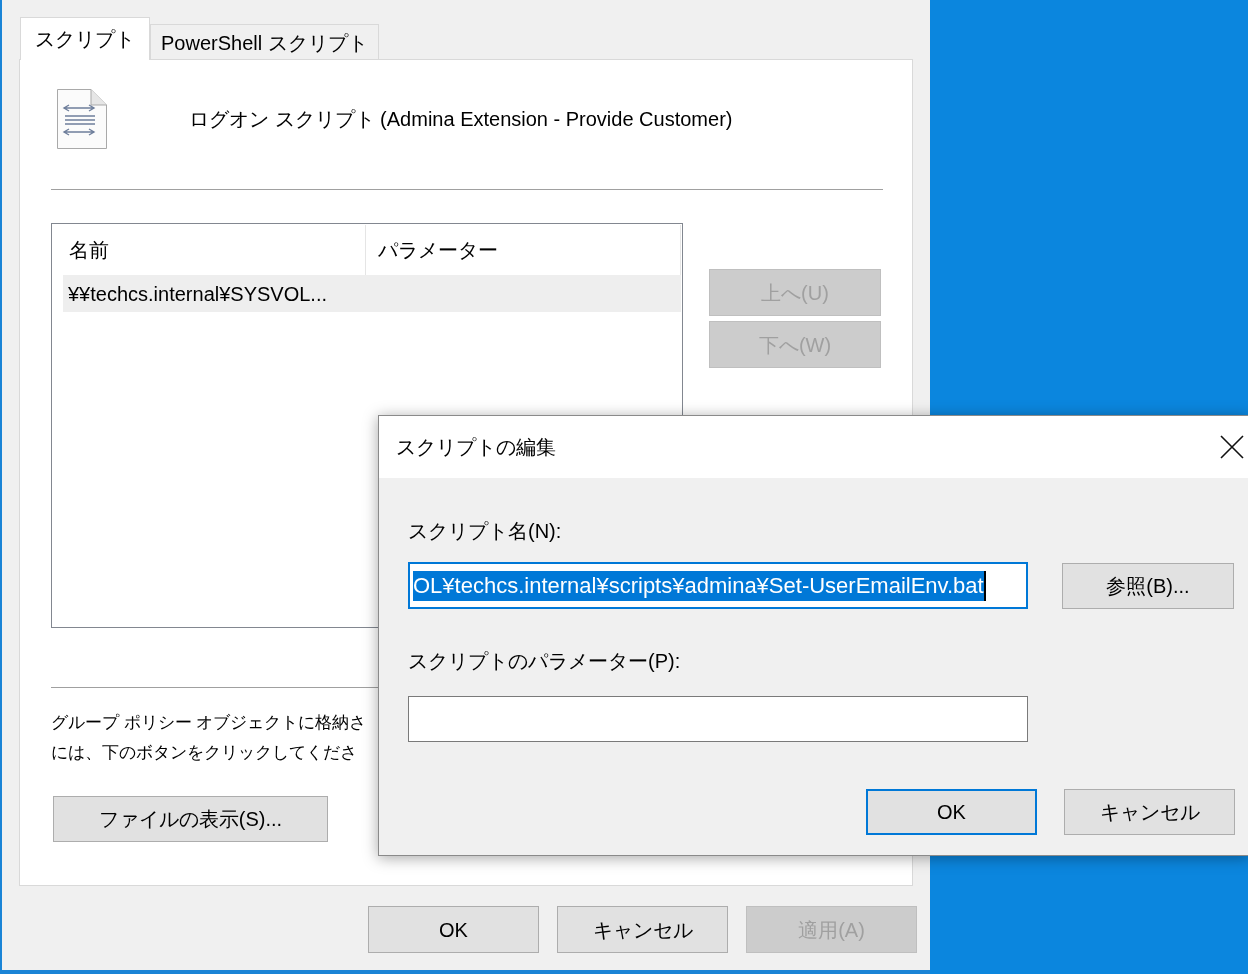 The image size is (1248, 974). Describe the element at coordinates (461, 119) in the screenshot. I see `script-title: ログオン スクリプト (Admina Extension - Provide Customer)` at that location.